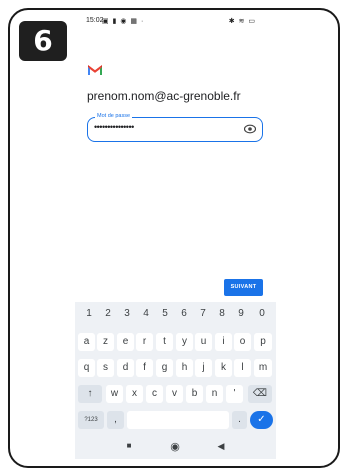  I want to click on key-i: i, so click(223, 342).